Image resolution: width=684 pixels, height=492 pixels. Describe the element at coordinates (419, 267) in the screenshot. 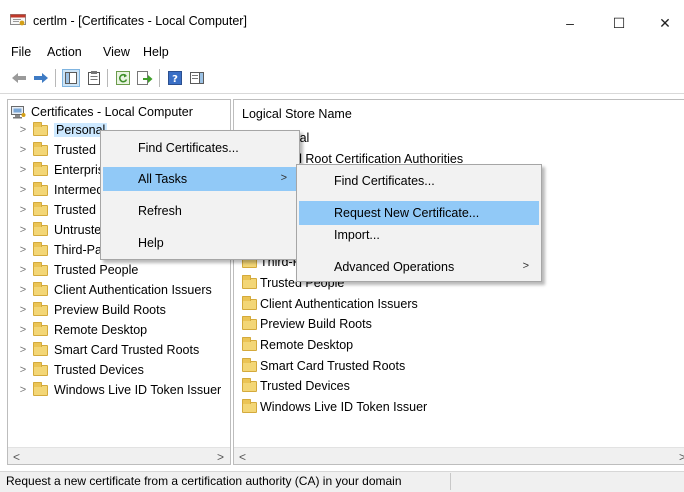

I see `submenu-advanced-operations: Advanced Operations >` at that location.